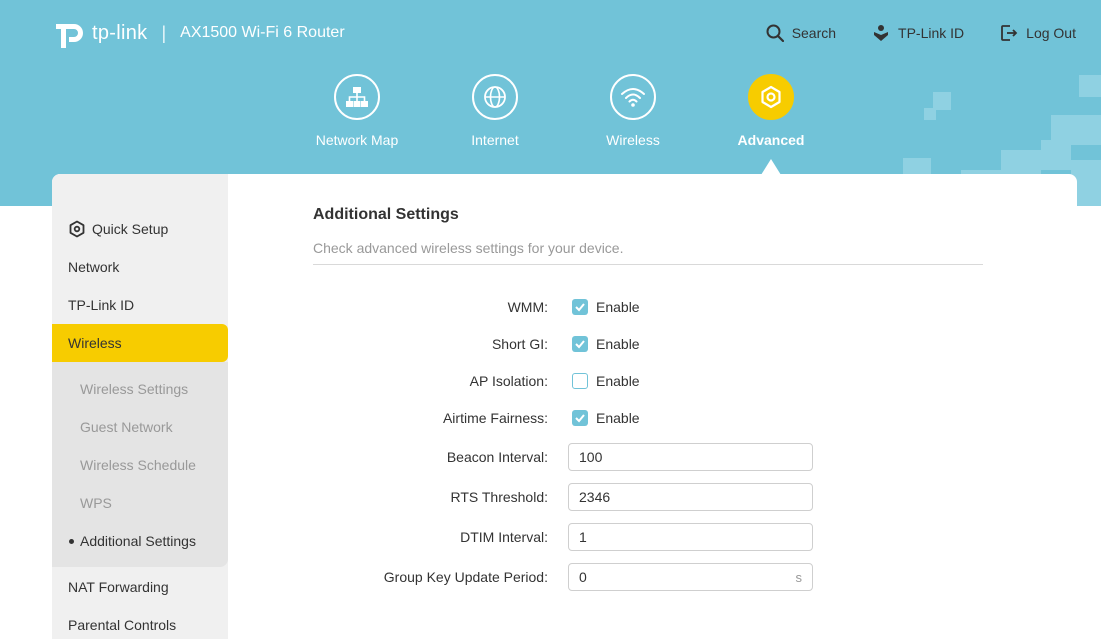  I want to click on nav-wireless: Wireless, so click(633, 111).